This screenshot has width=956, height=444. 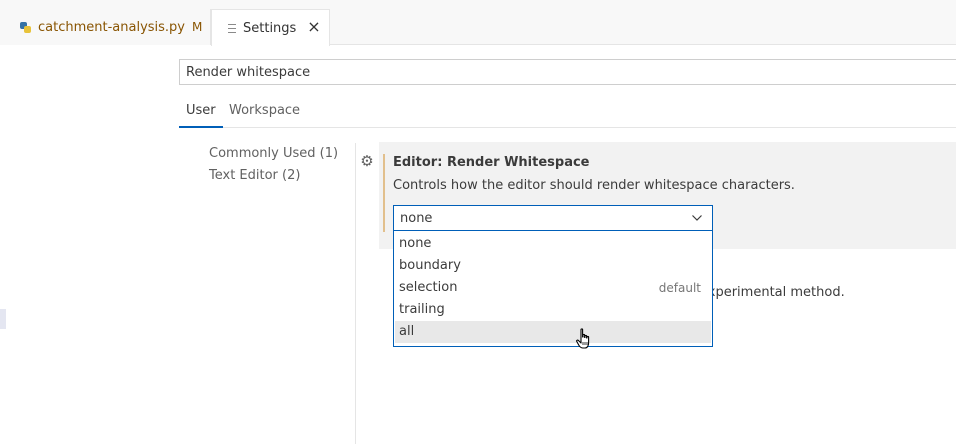 What do you see at coordinates (262, 153) in the screenshot?
I see `toc-label: Commonly Used` at bounding box center [262, 153].